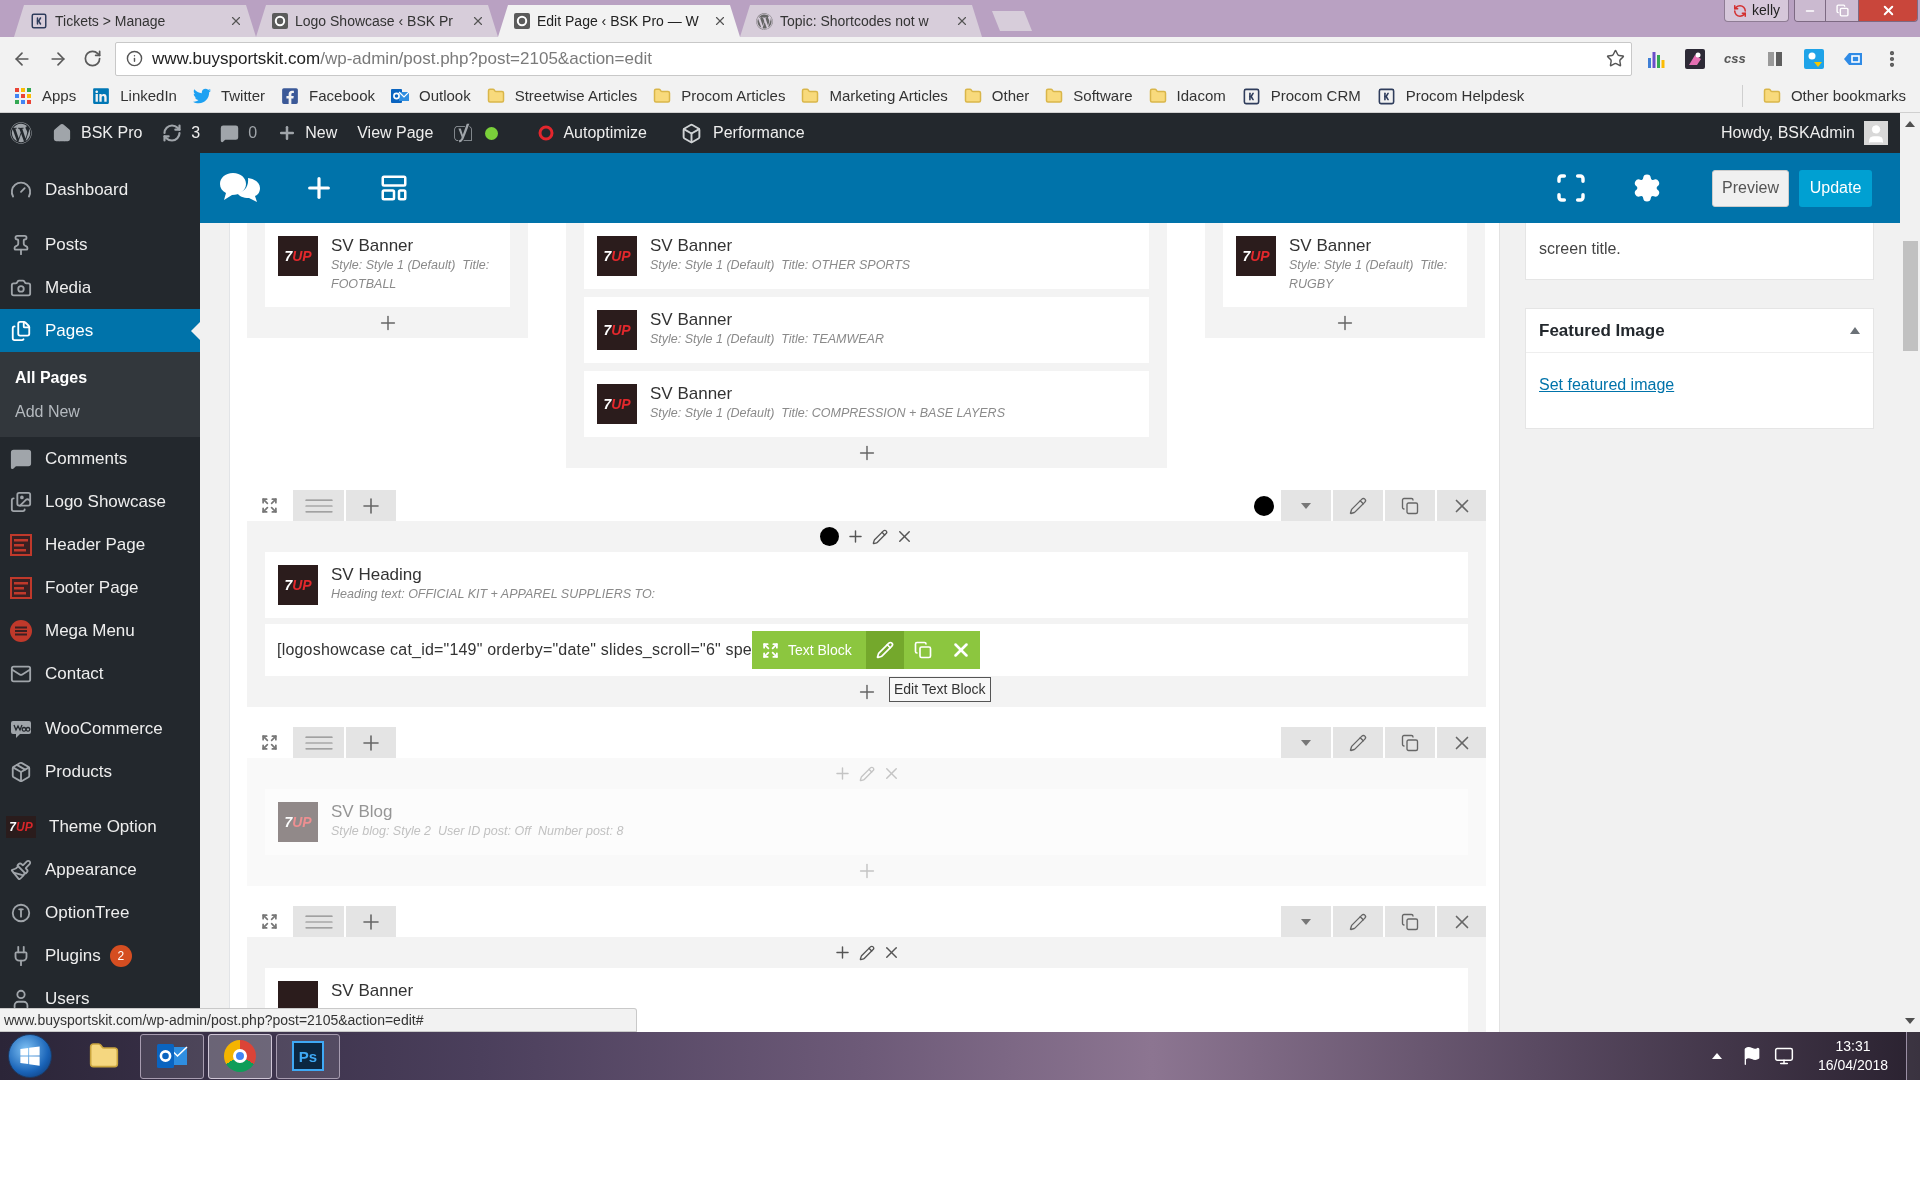 The height and width of the screenshot is (1197, 1920). What do you see at coordinates (411, 275) in the screenshot?
I see `element-details: Style: Style 1 (Default) Title: FOOTBALL` at bounding box center [411, 275].